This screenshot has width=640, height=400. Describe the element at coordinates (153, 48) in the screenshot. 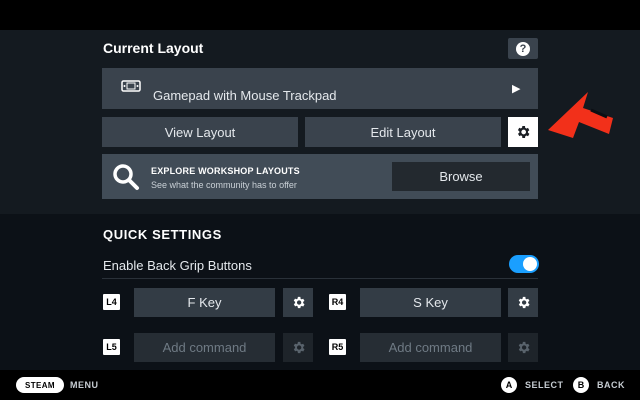

I see `current-layout-title: Current Layout` at that location.